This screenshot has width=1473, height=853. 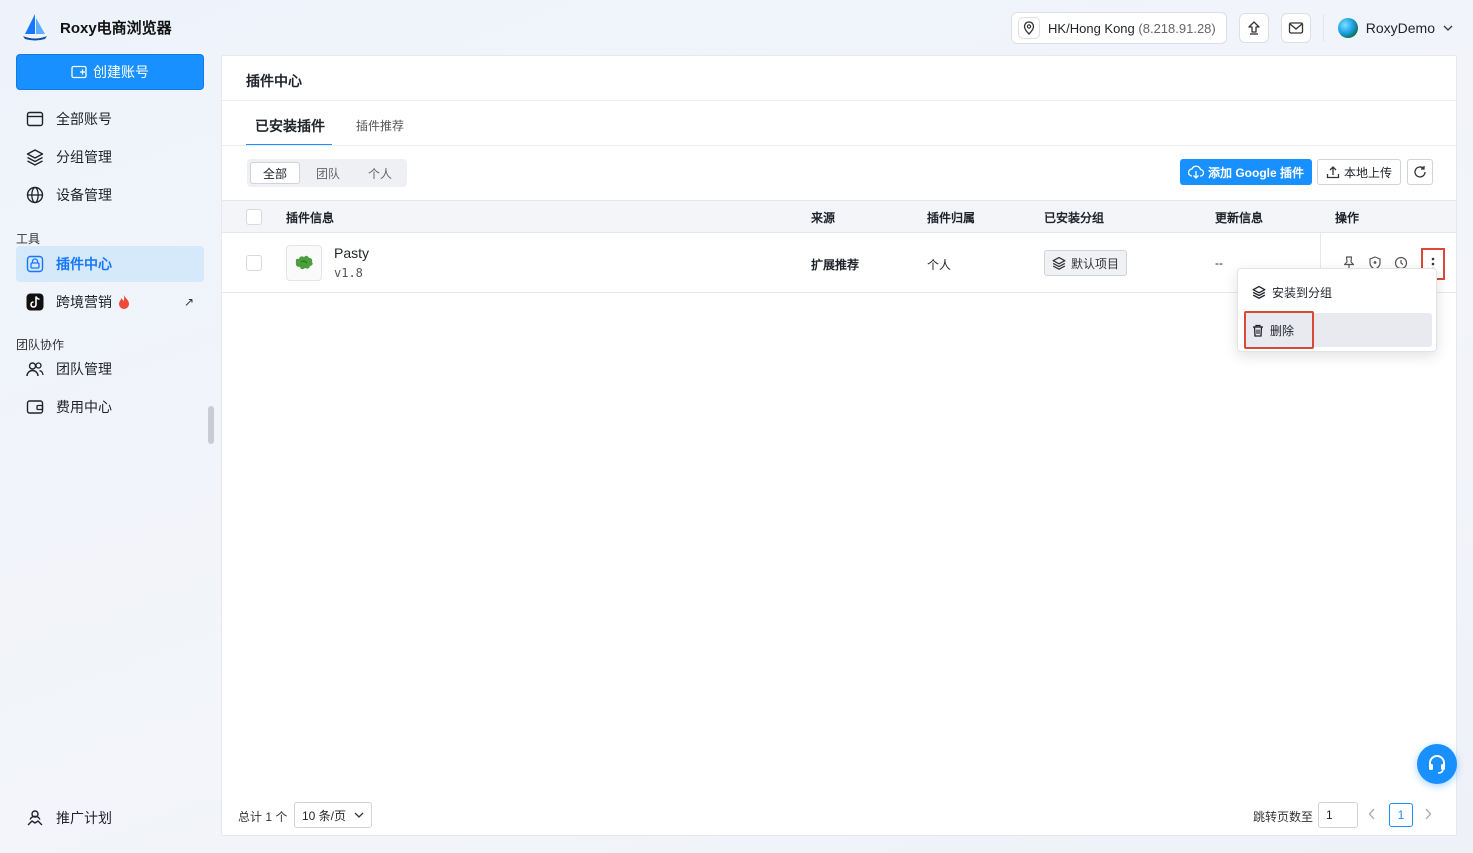 I want to click on page-size-select: 10 条/页, so click(x=333, y=815).